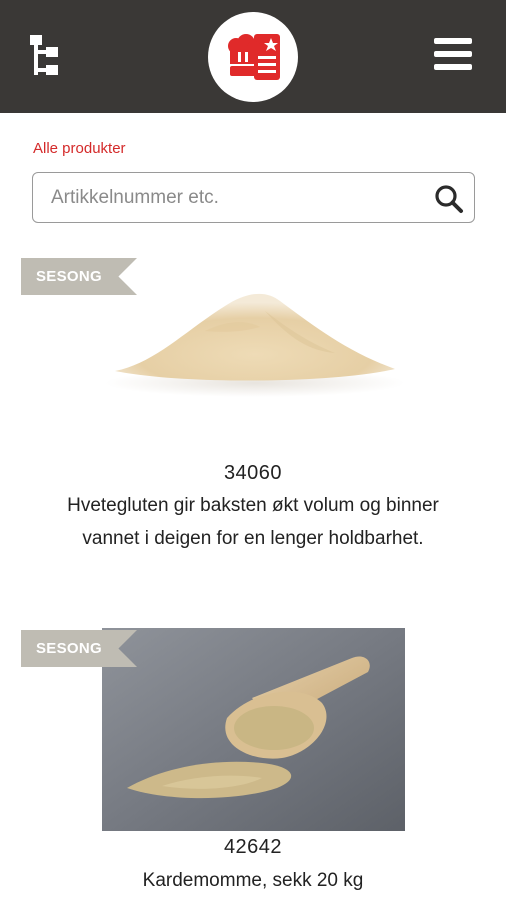 The image size is (506, 900). Describe the element at coordinates (449, 199) in the screenshot. I see `search-icon` at that location.